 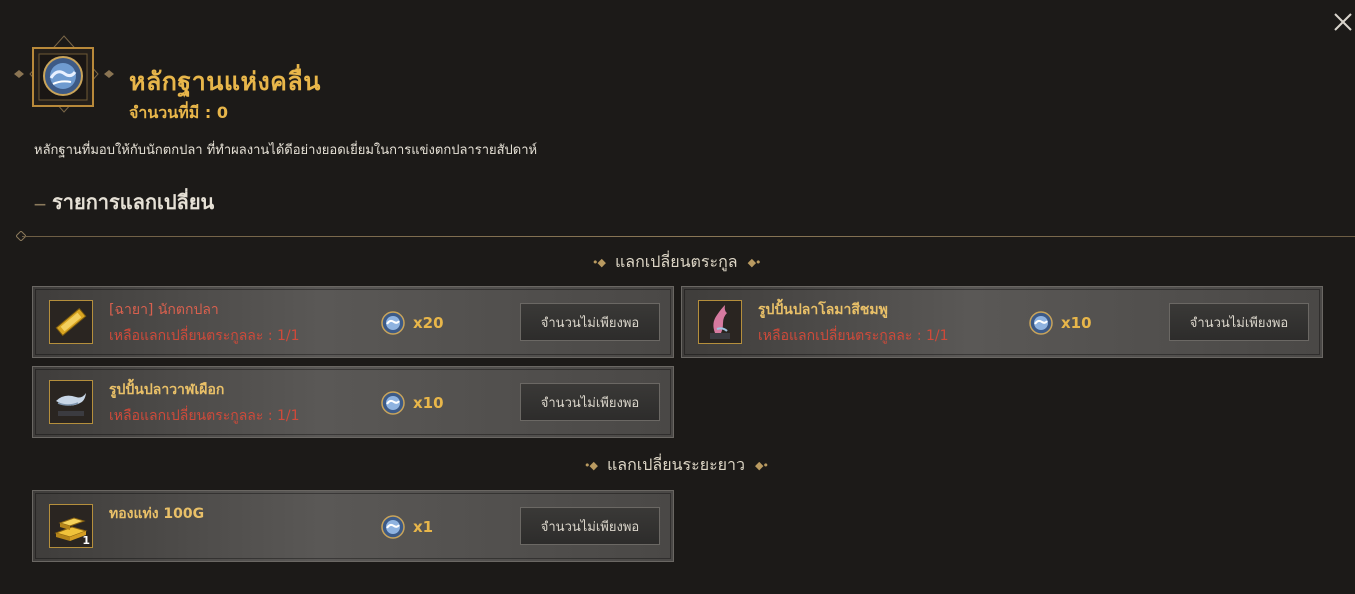 I want to click on group-header-longterm: •◆ แลกเปลี่ยนระยะยาว ◆•, so click(x=676, y=465).